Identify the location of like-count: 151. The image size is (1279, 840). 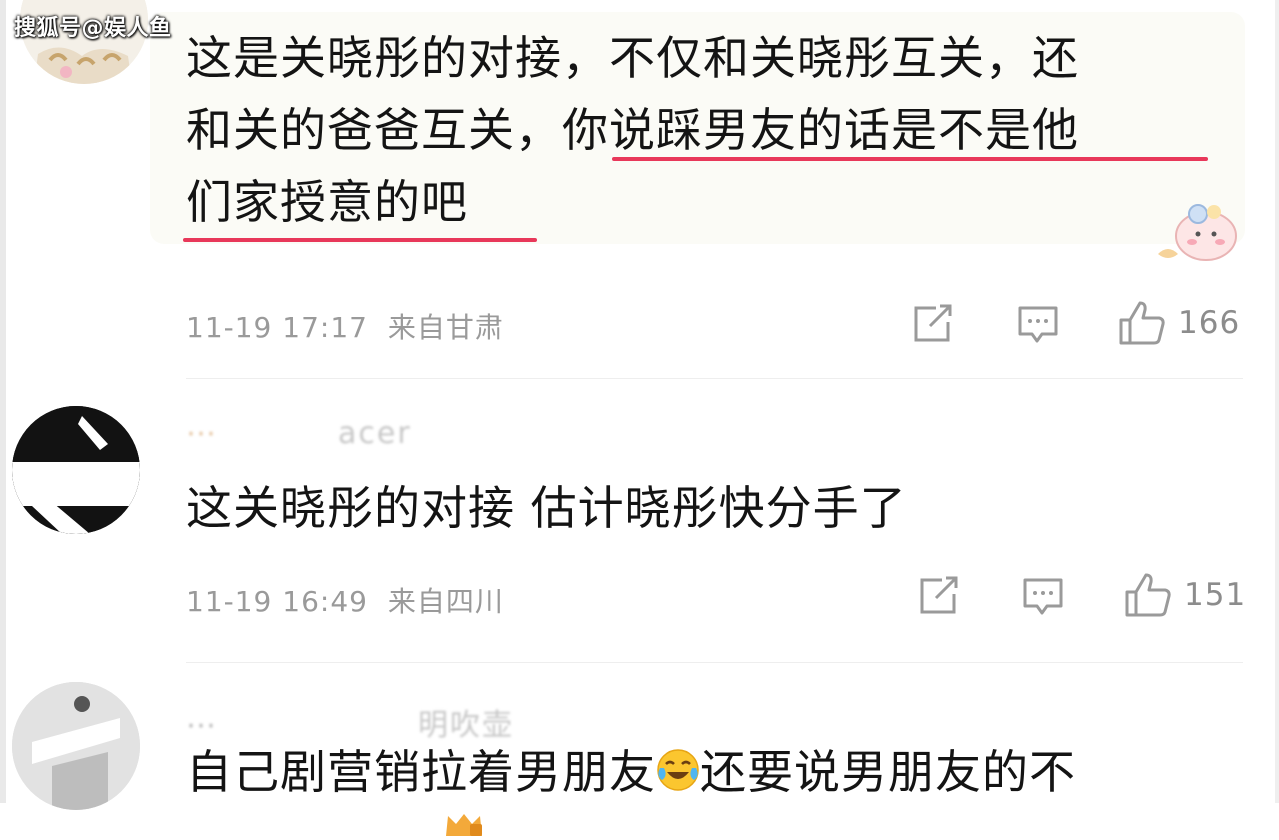
(1215, 595).